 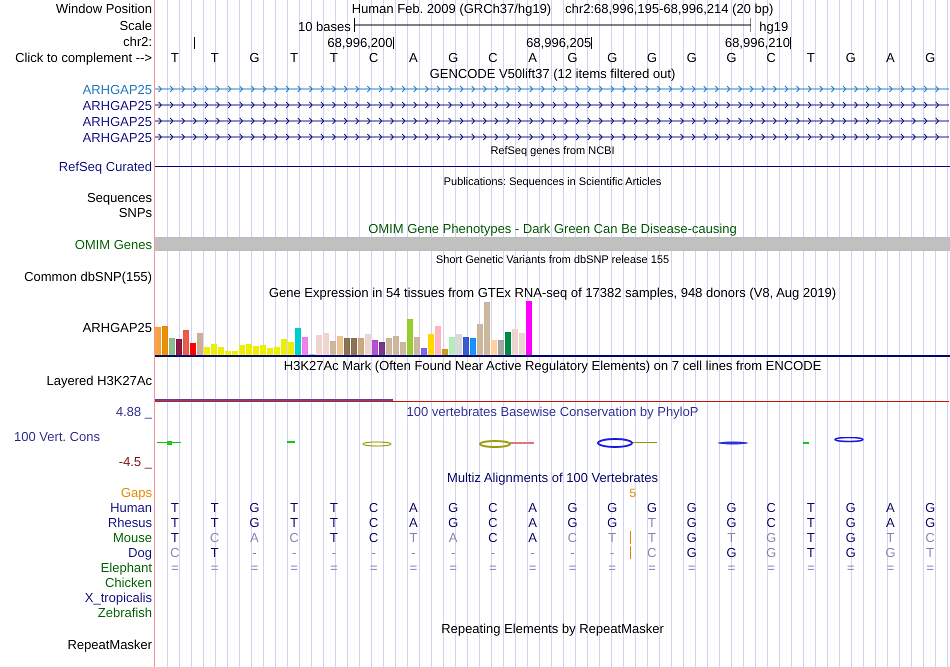 What do you see at coordinates (131, 507) in the screenshot?
I see `species-label: Human` at bounding box center [131, 507].